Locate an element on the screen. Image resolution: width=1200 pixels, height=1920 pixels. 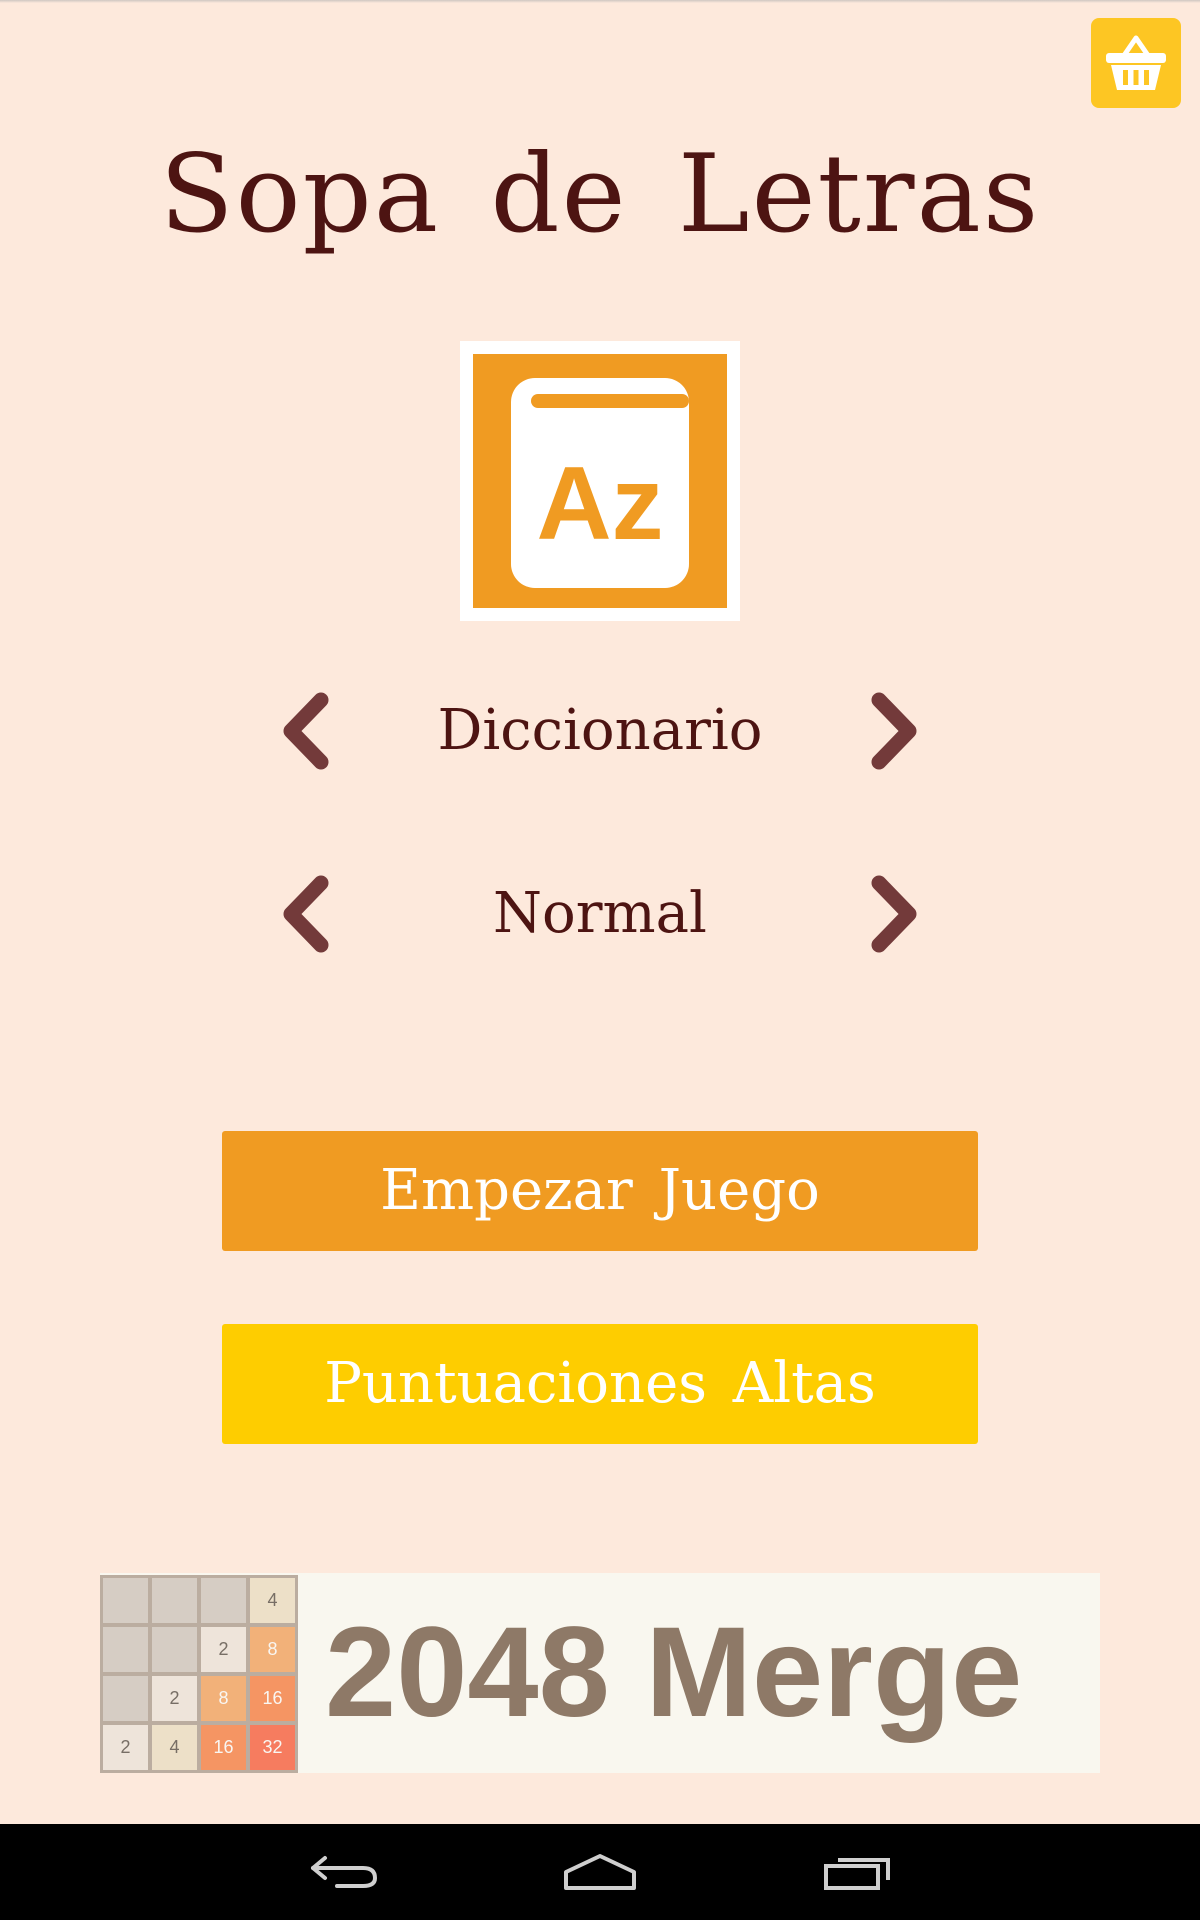
navigation-bar is located at coordinates (600, 1872).